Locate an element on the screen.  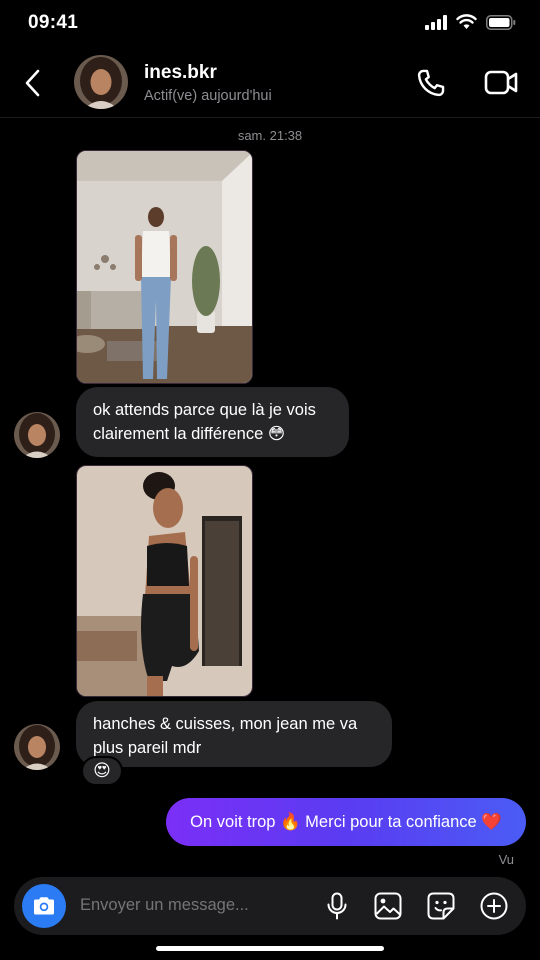
plus-circle-icon is located at coordinates (494, 906).